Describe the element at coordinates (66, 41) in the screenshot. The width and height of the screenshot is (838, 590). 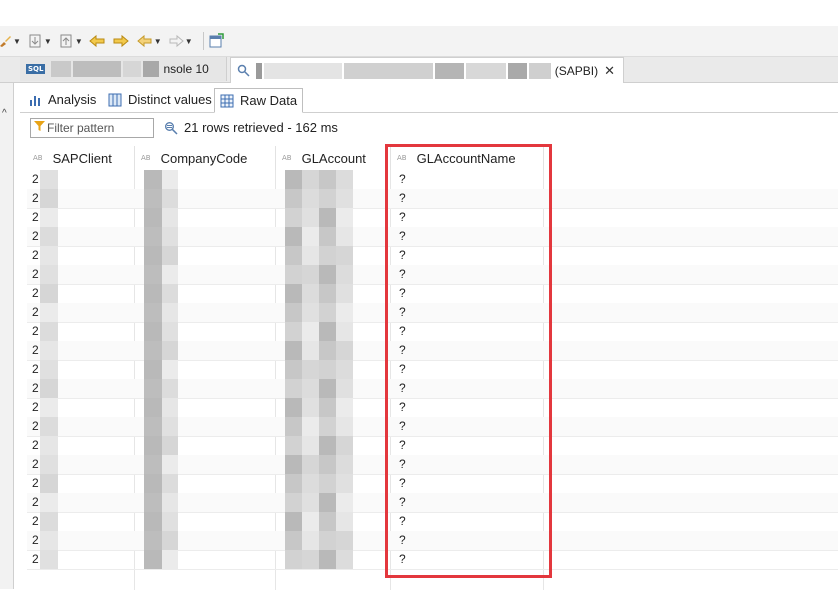
I see `export-icon` at that location.